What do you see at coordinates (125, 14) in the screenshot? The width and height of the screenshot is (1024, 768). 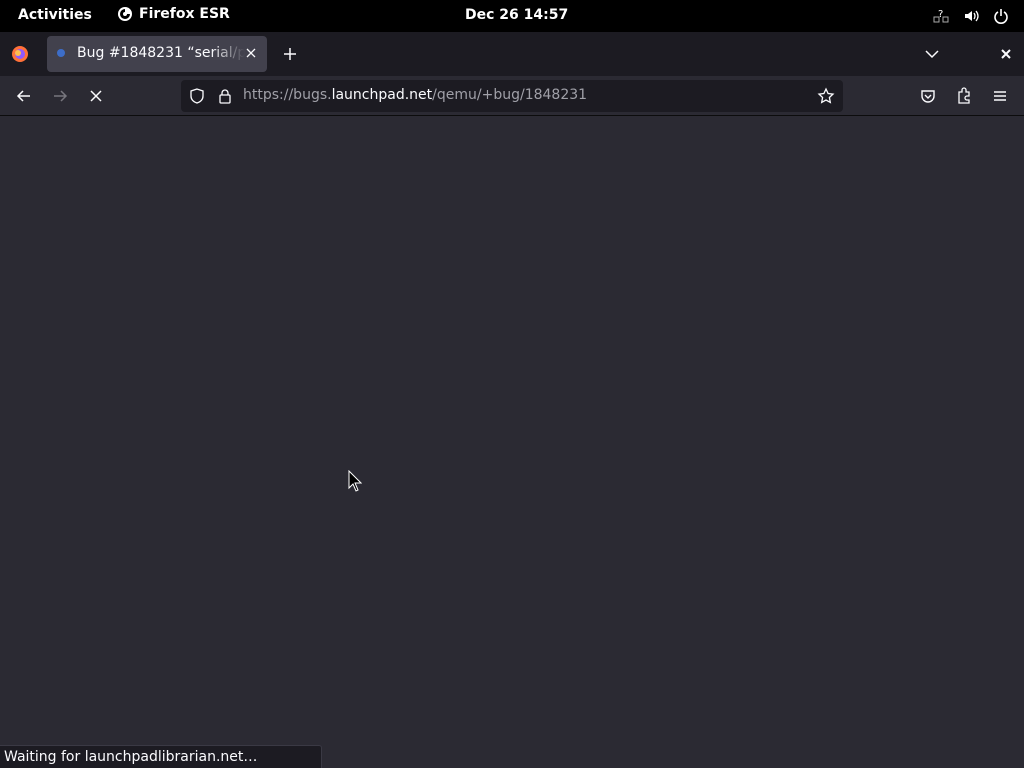 I see `firefox-app-icon` at bounding box center [125, 14].